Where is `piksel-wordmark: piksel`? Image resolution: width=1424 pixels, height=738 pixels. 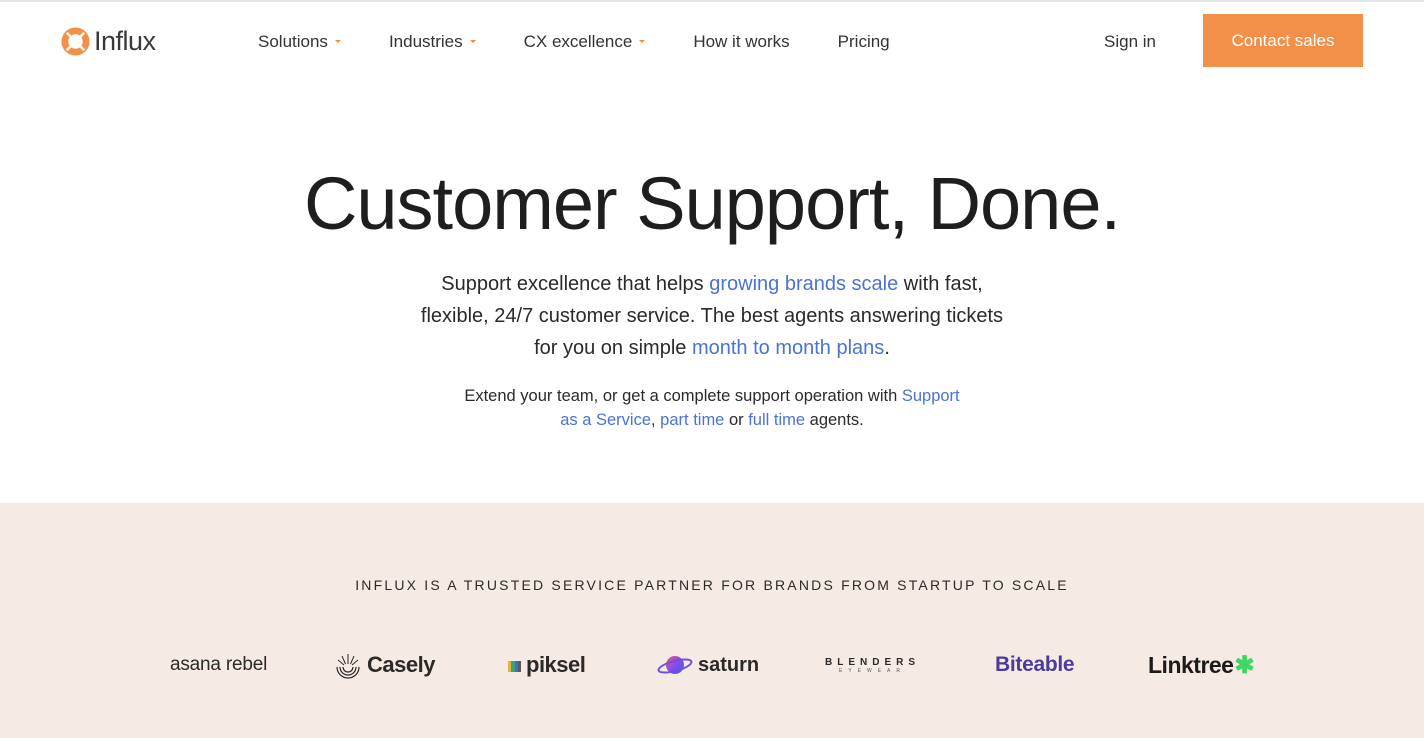 piksel-wordmark: piksel is located at coordinates (556, 664).